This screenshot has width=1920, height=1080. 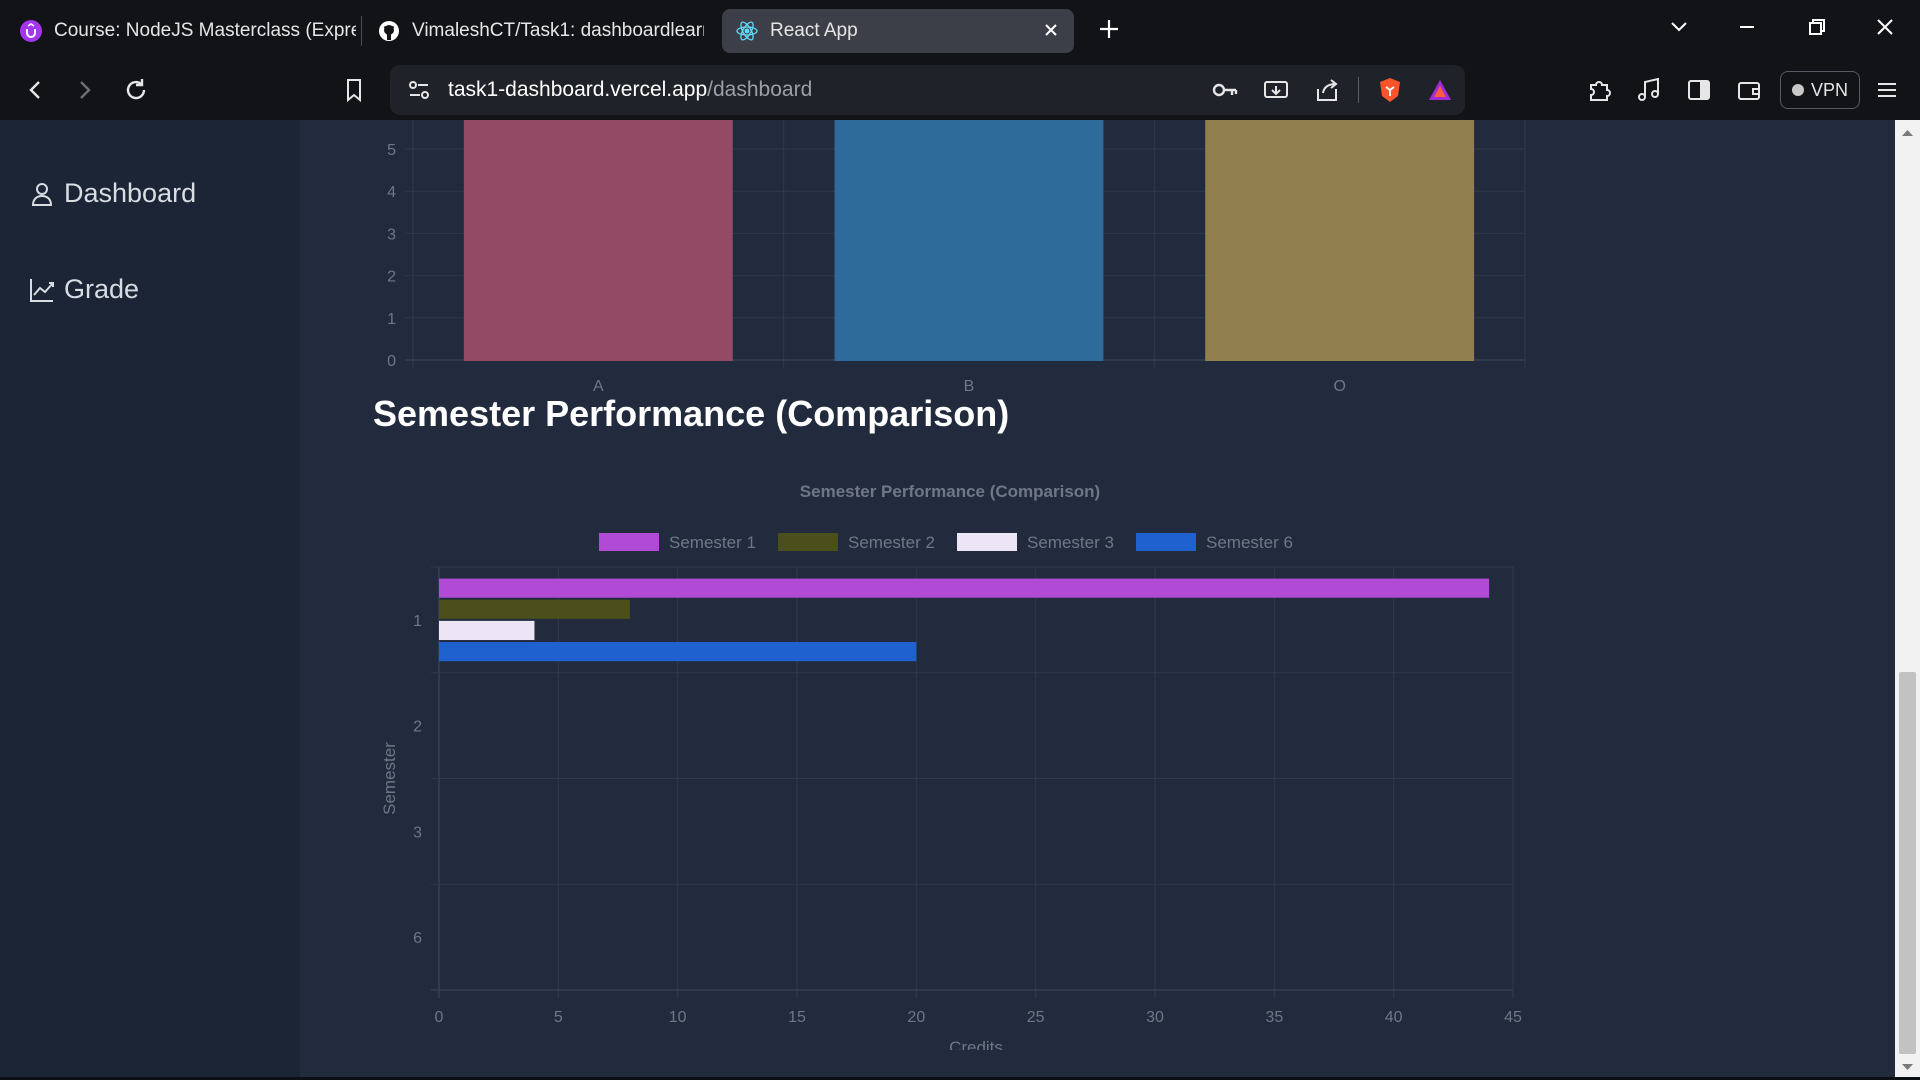 I want to click on tab-title: React App, so click(x=814, y=30).